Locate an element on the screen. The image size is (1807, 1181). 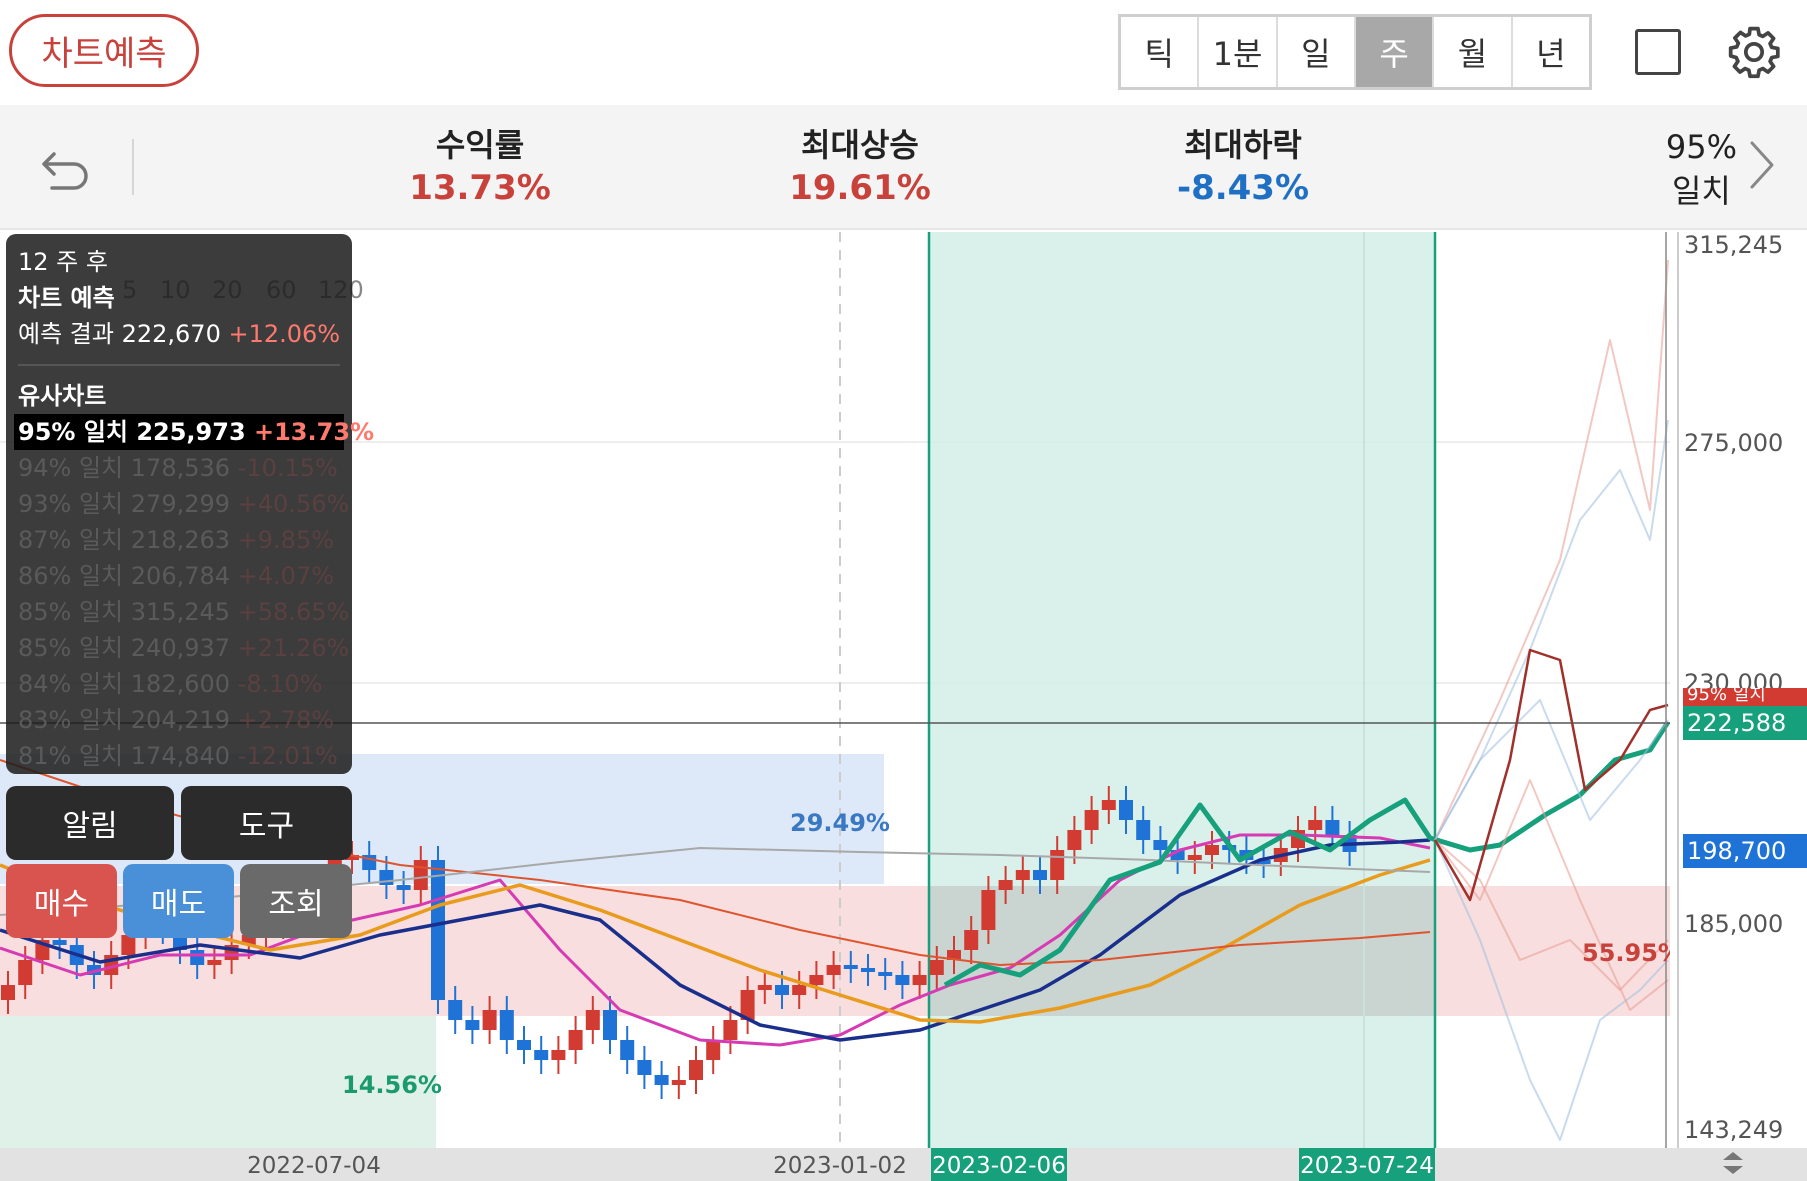
x-tick-label: 2023-01-02 is located at coordinates (840, 1166).